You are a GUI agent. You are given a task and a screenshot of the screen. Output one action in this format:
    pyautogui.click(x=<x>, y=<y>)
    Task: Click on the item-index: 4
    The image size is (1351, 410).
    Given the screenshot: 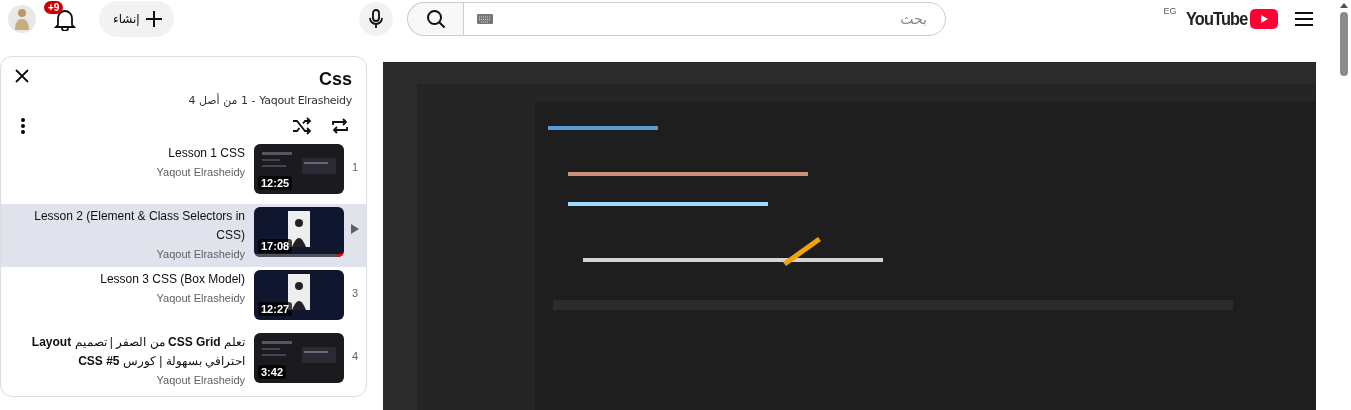 What is the action you would take?
    pyautogui.click(x=355, y=356)
    